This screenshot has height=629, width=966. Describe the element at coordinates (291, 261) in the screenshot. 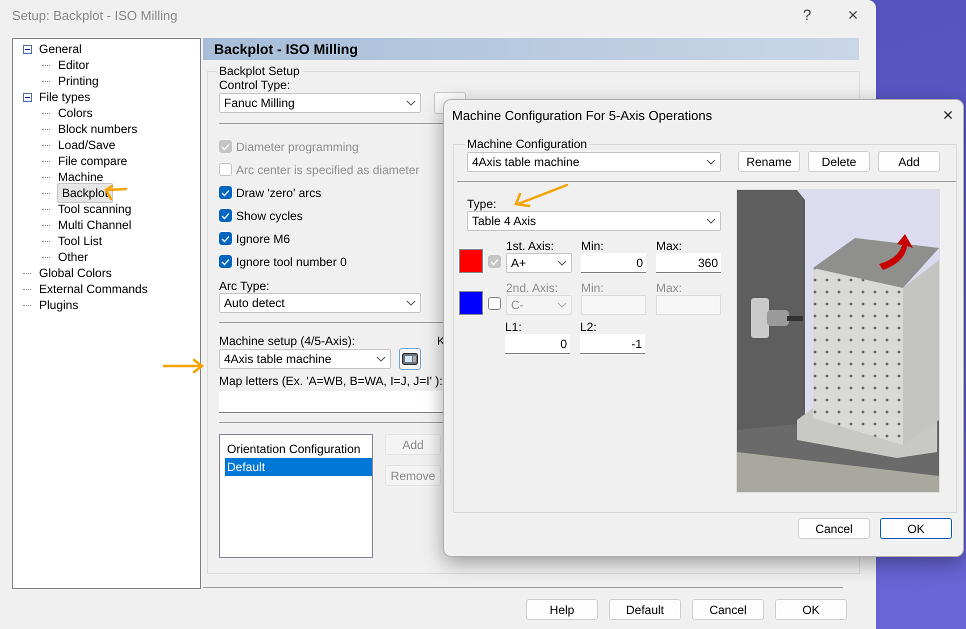

I see `checkbox-label: Ignore tool number 0` at that location.